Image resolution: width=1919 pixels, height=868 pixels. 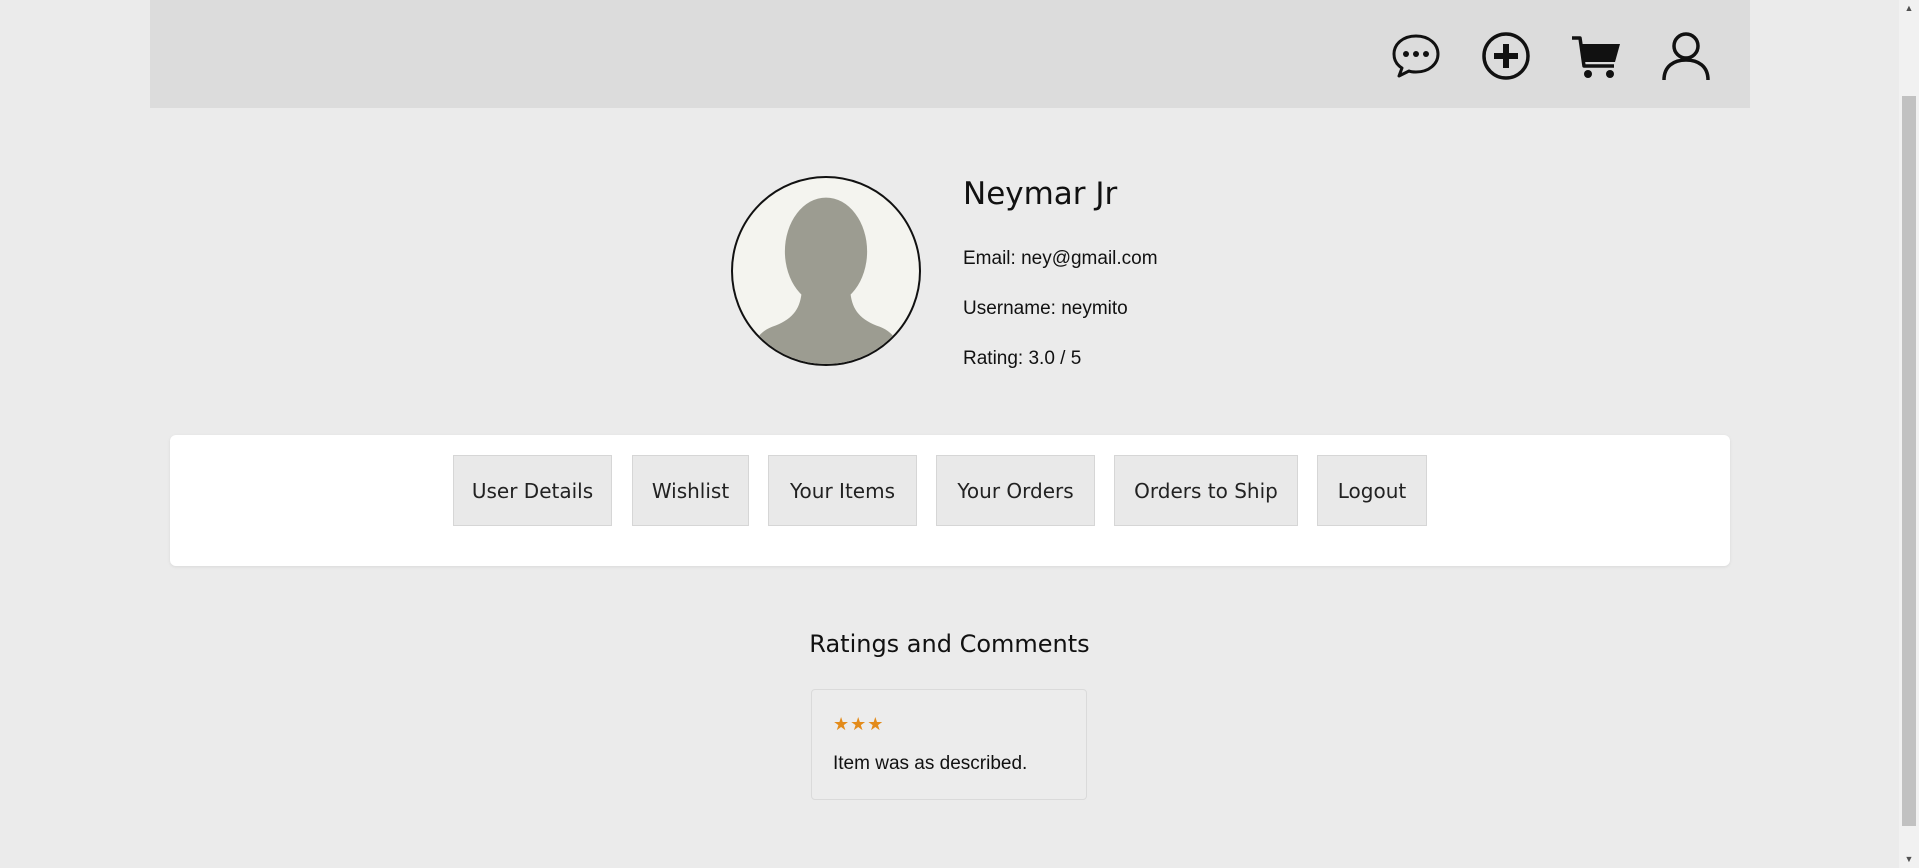 I want to click on profile-name: Neymar Jr, so click(x=1040, y=194).